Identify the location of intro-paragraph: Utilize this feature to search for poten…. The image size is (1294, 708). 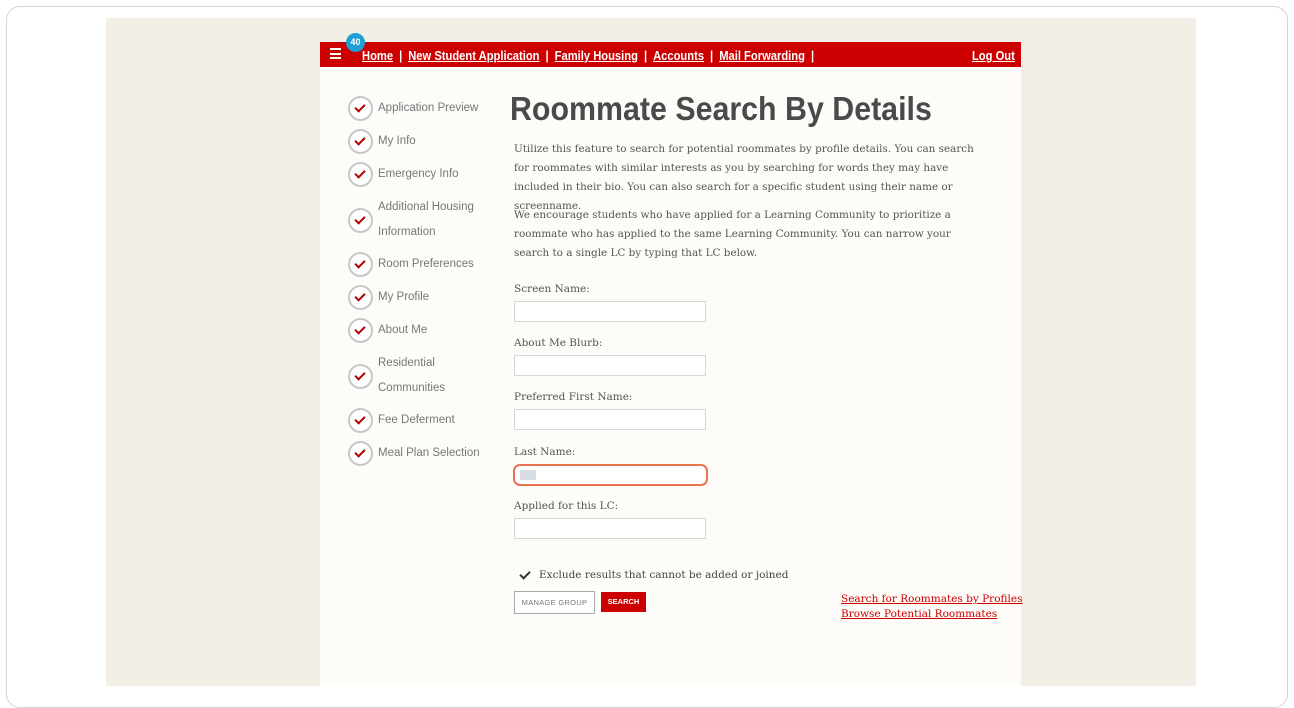
(744, 177).